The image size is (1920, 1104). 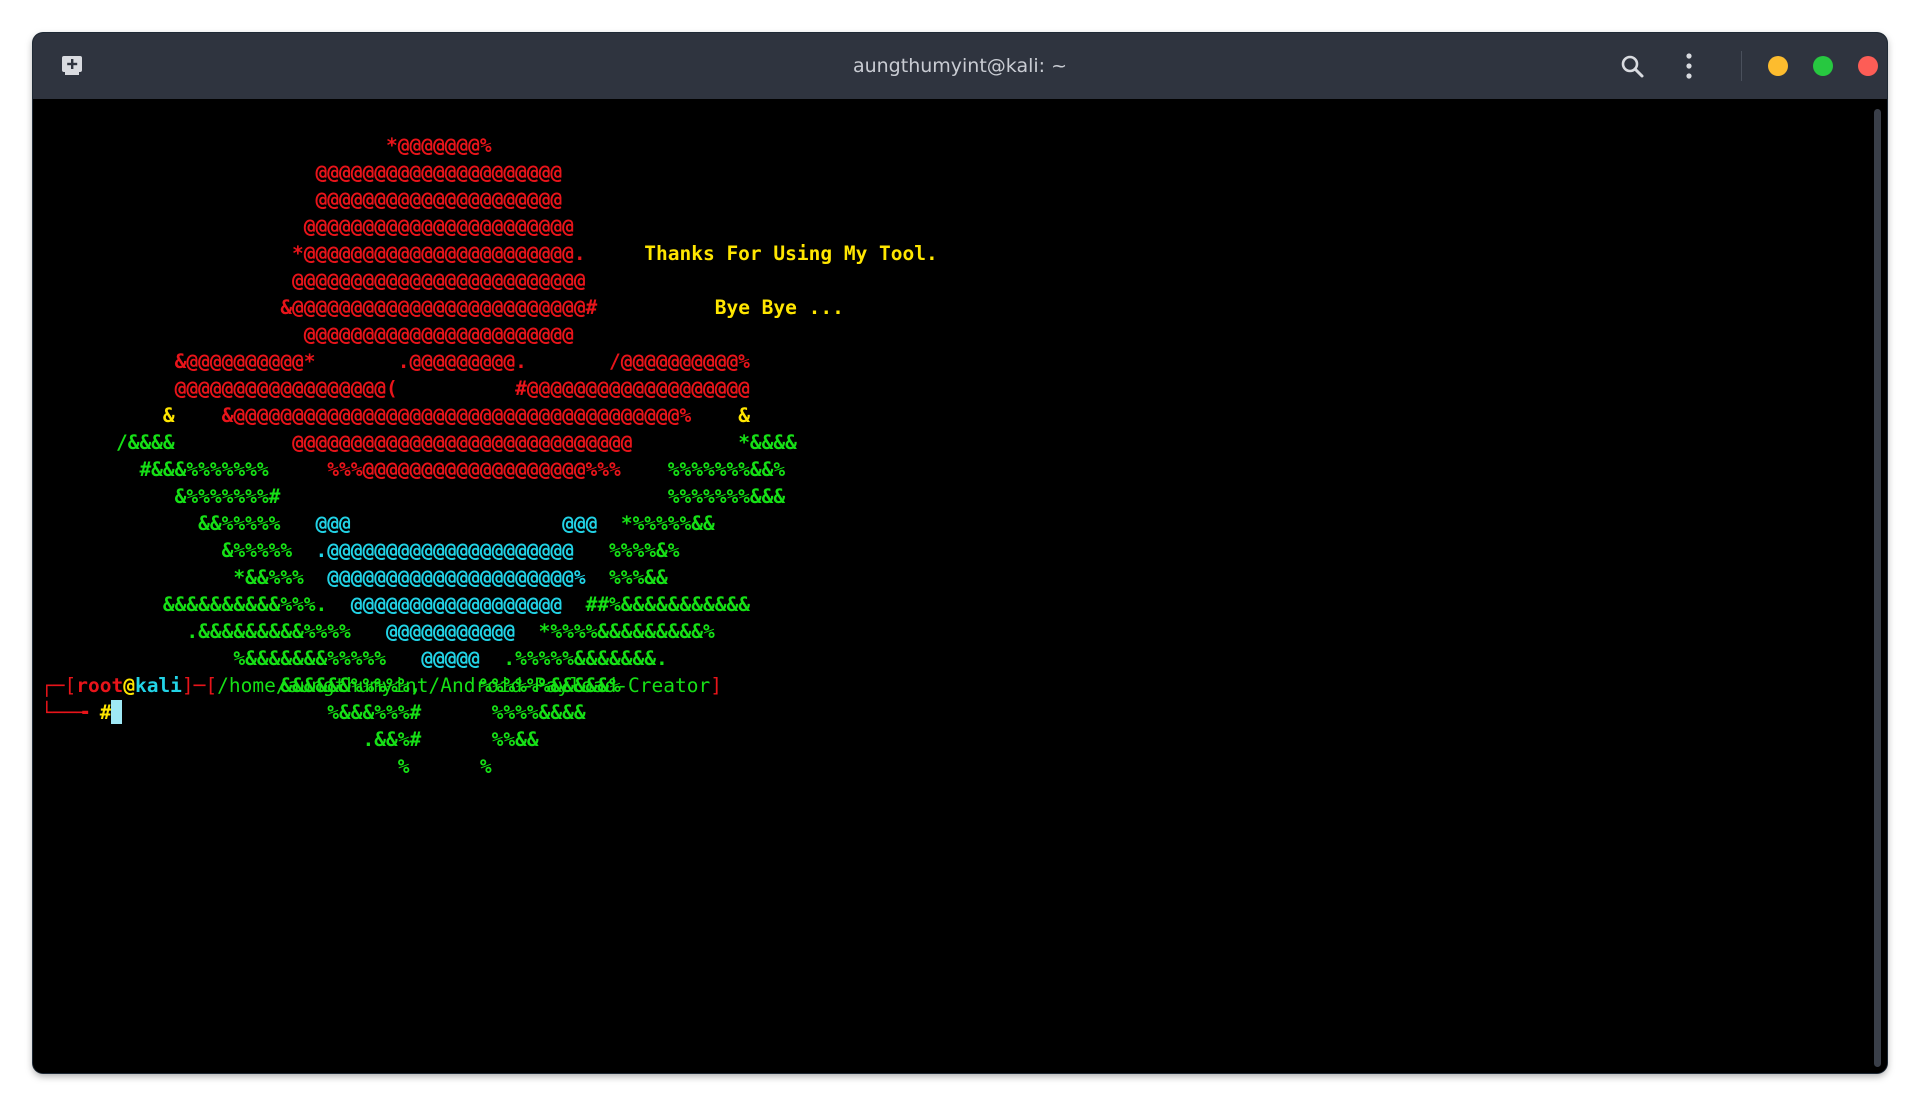 What do you see at coordinates (1632, 66) in the screenshot?
I see `search-icon` at bounding box center [1632, 66].